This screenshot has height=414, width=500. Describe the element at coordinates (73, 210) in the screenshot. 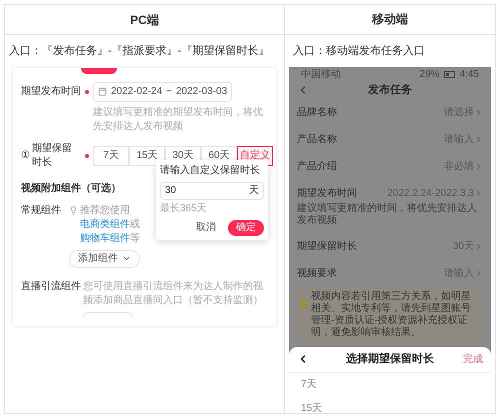

I see `lightbulb-icon` at that location.